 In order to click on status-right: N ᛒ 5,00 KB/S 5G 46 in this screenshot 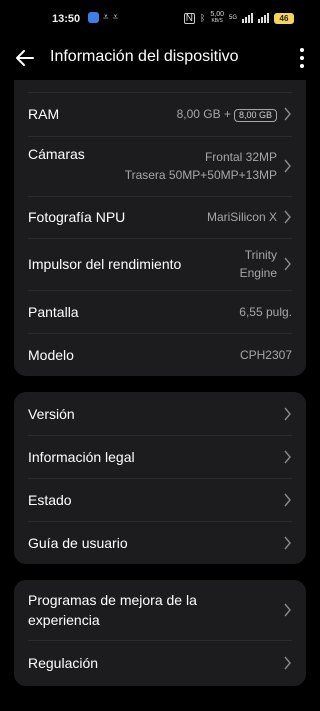, I will do `click(238, 18)`.